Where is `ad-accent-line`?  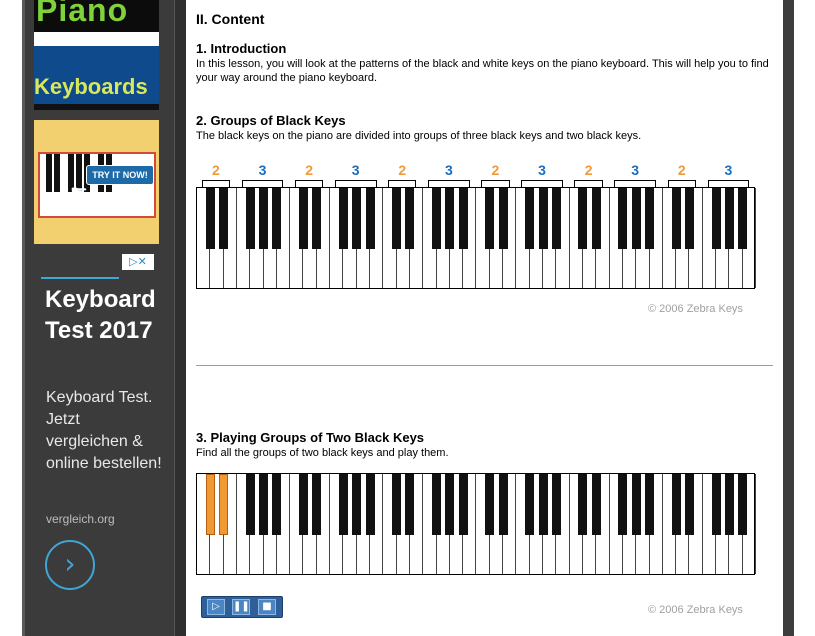 ad-accent-line is located at coordinates (80, 278).